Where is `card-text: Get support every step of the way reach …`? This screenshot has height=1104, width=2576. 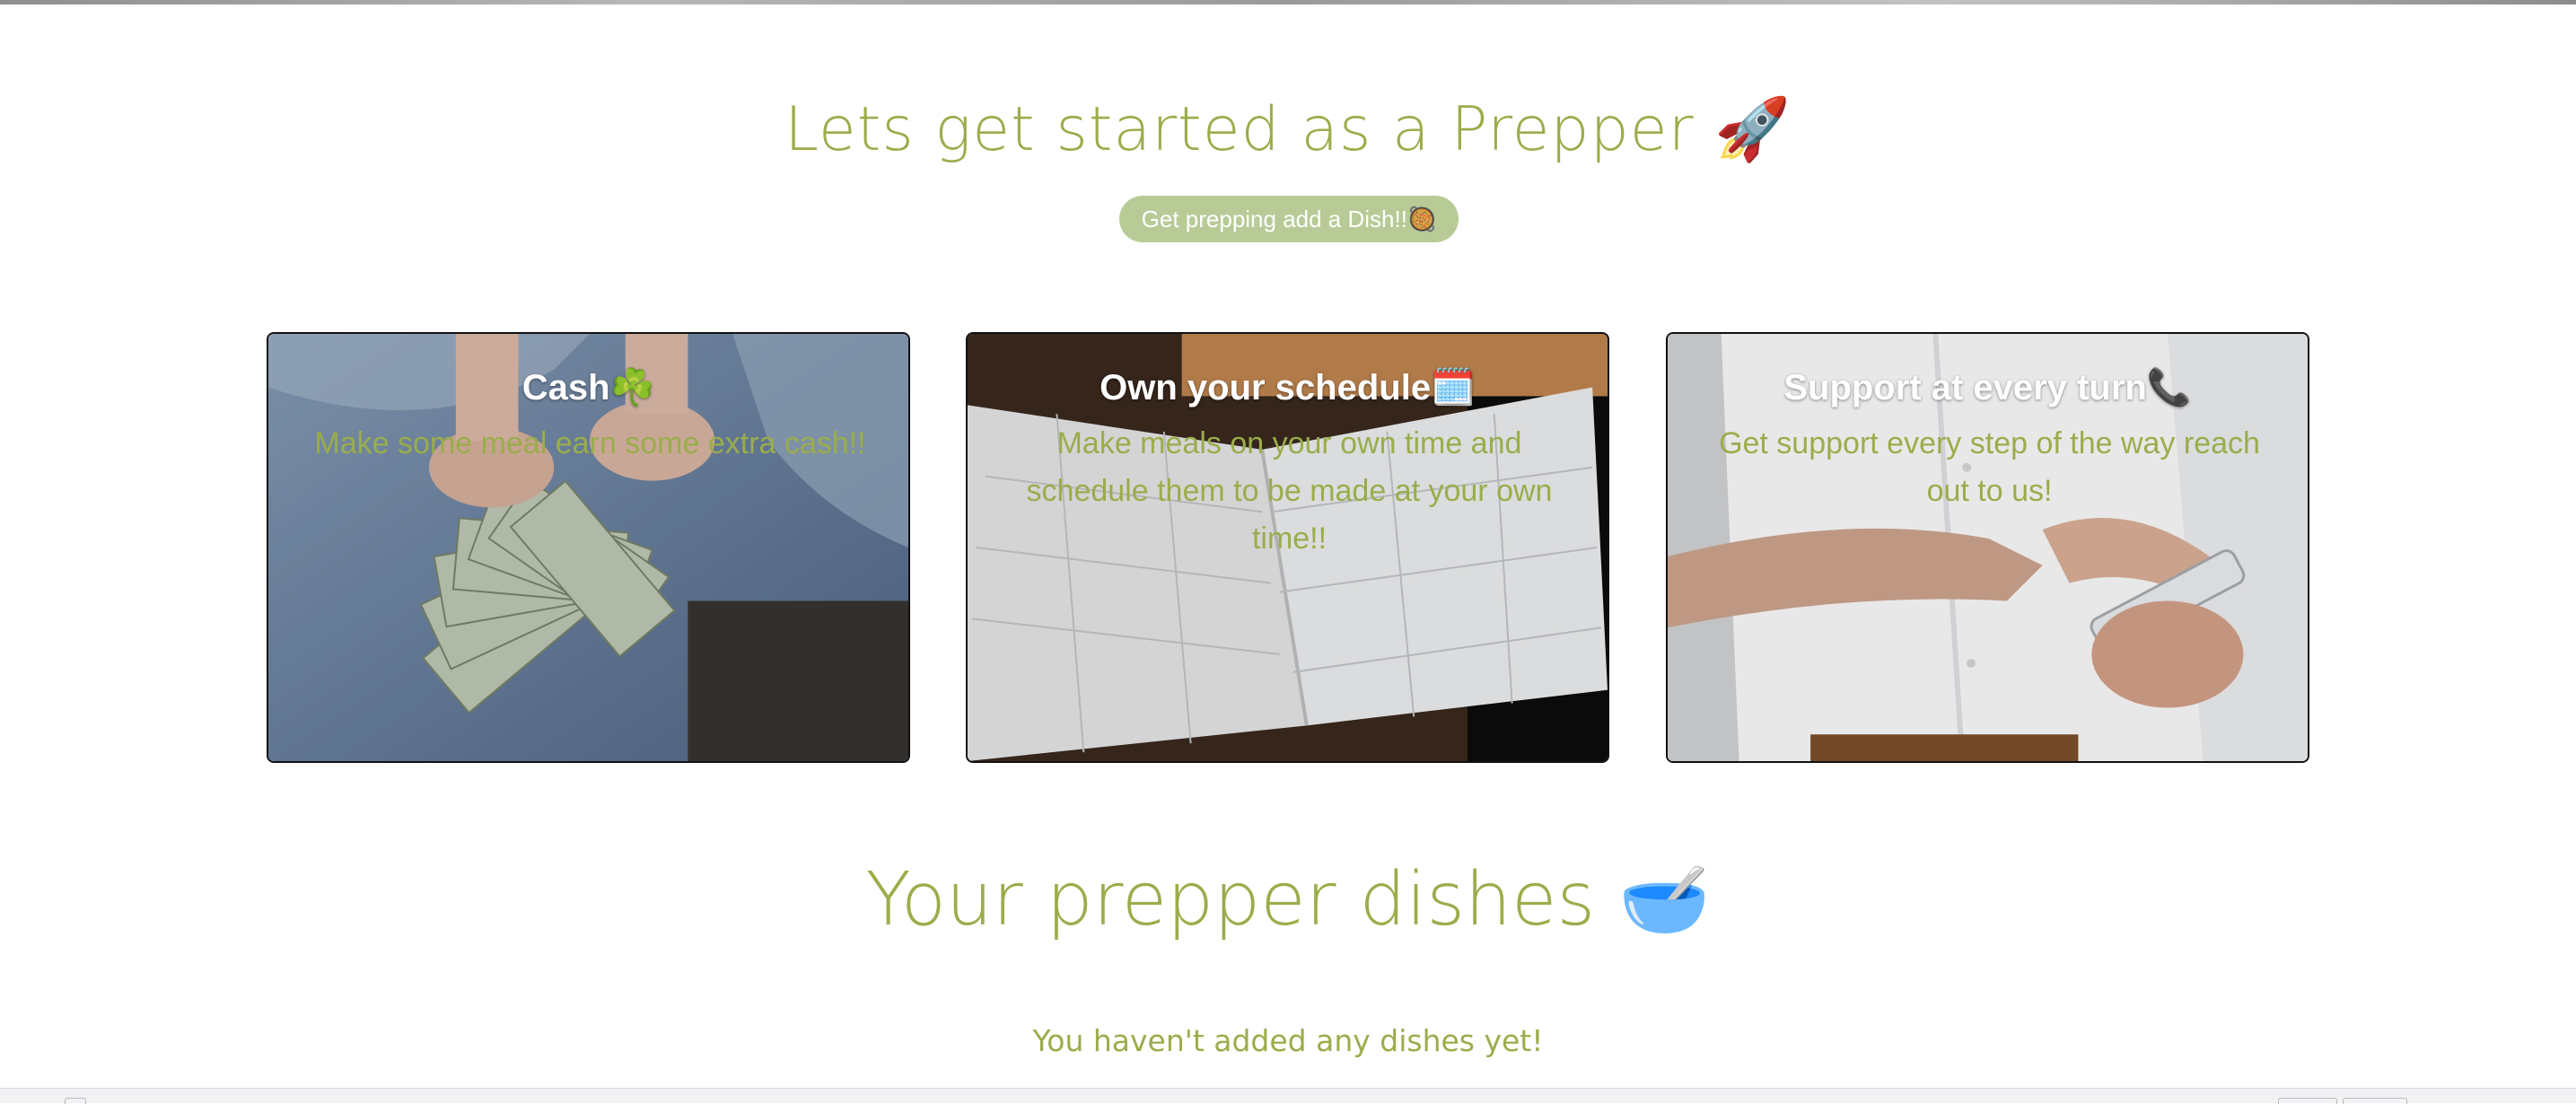 card-text: Get support every step of the way reach … is located at coordinates (1989, 467).